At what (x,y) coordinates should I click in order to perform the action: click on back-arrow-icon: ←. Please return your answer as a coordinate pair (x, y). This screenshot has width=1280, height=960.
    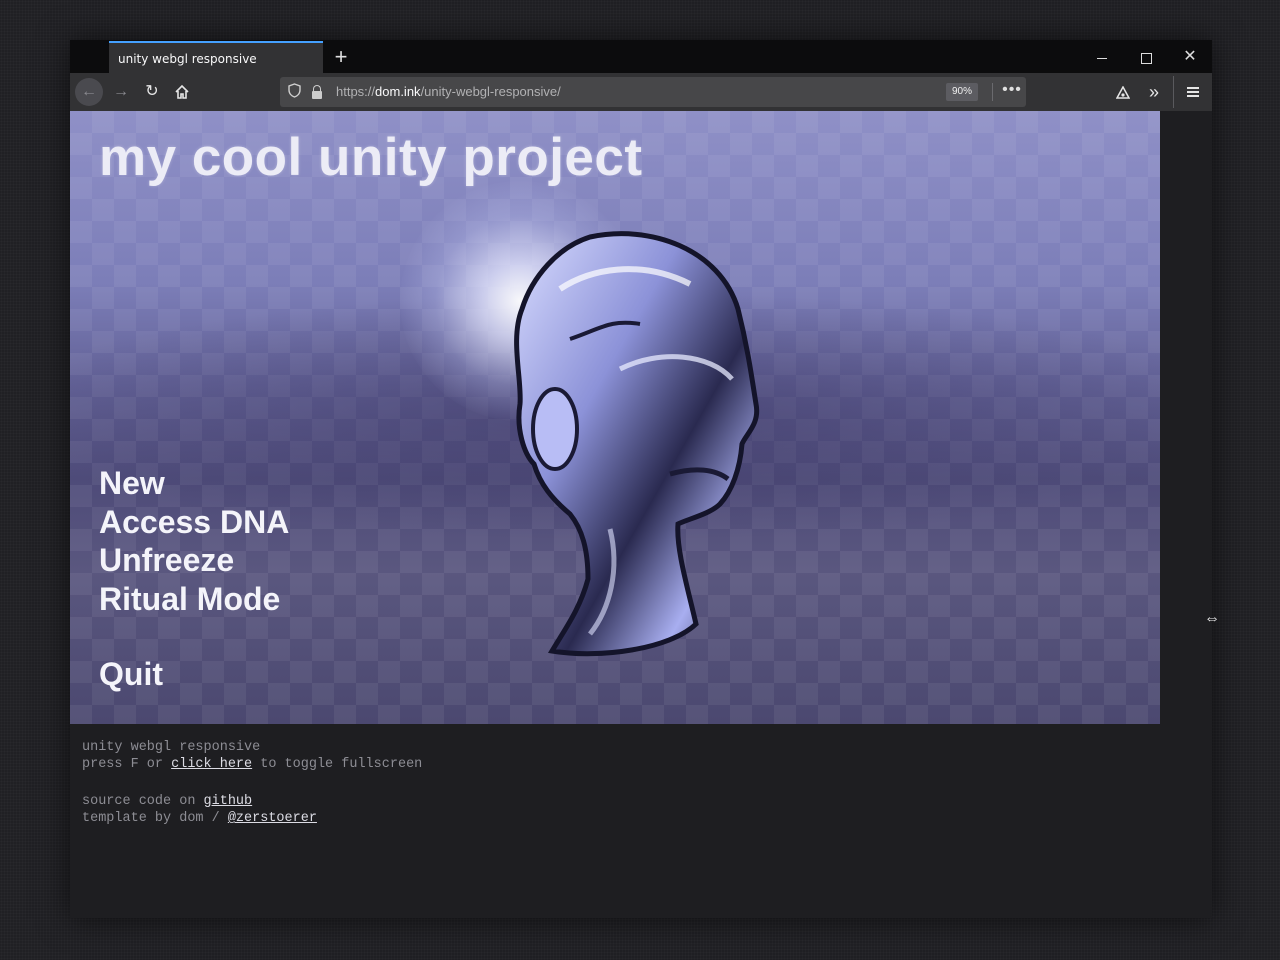
    Looking at the image, I should click on (89, 91).